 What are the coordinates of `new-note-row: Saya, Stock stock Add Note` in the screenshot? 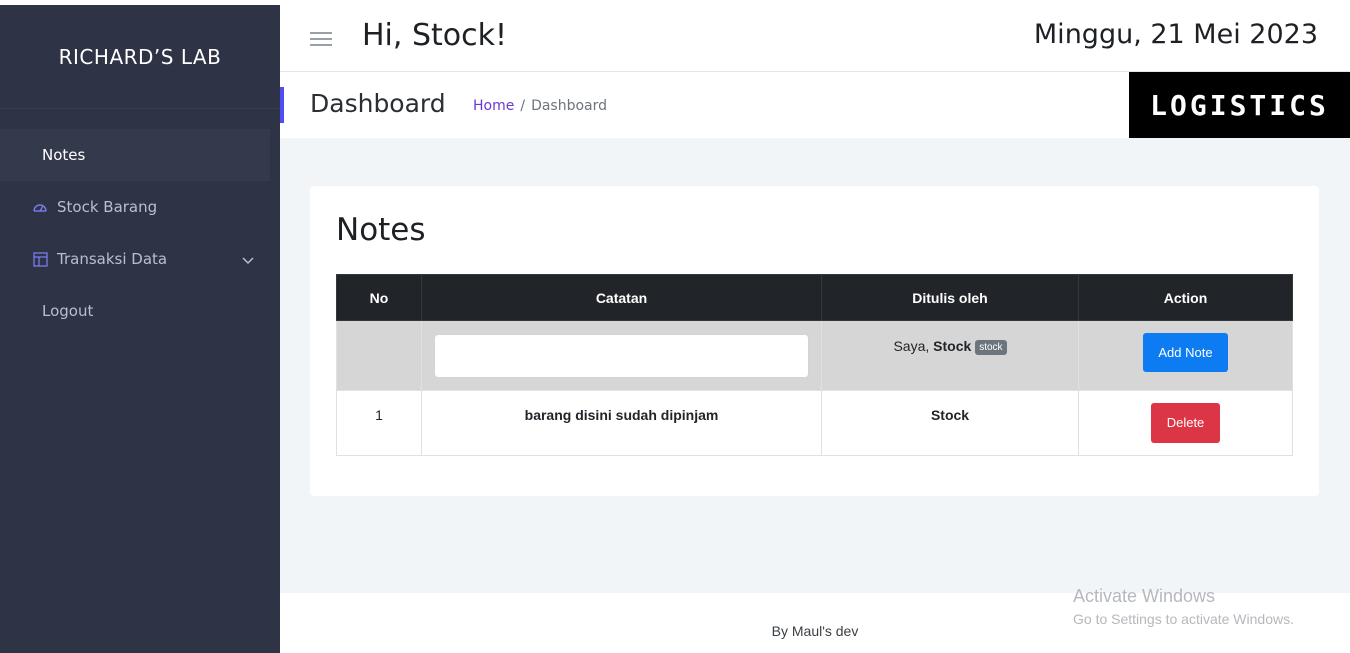 It's located at (814, 355).